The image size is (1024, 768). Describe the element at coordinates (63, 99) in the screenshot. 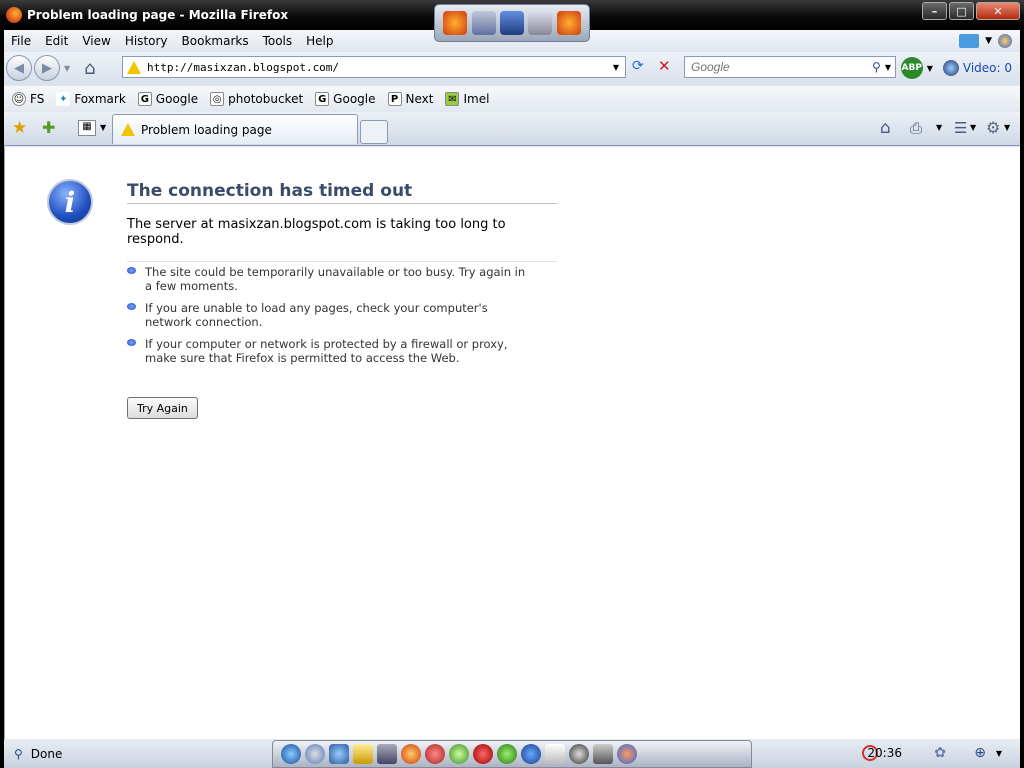

I see `foxmark-icon: ✦` at that location.